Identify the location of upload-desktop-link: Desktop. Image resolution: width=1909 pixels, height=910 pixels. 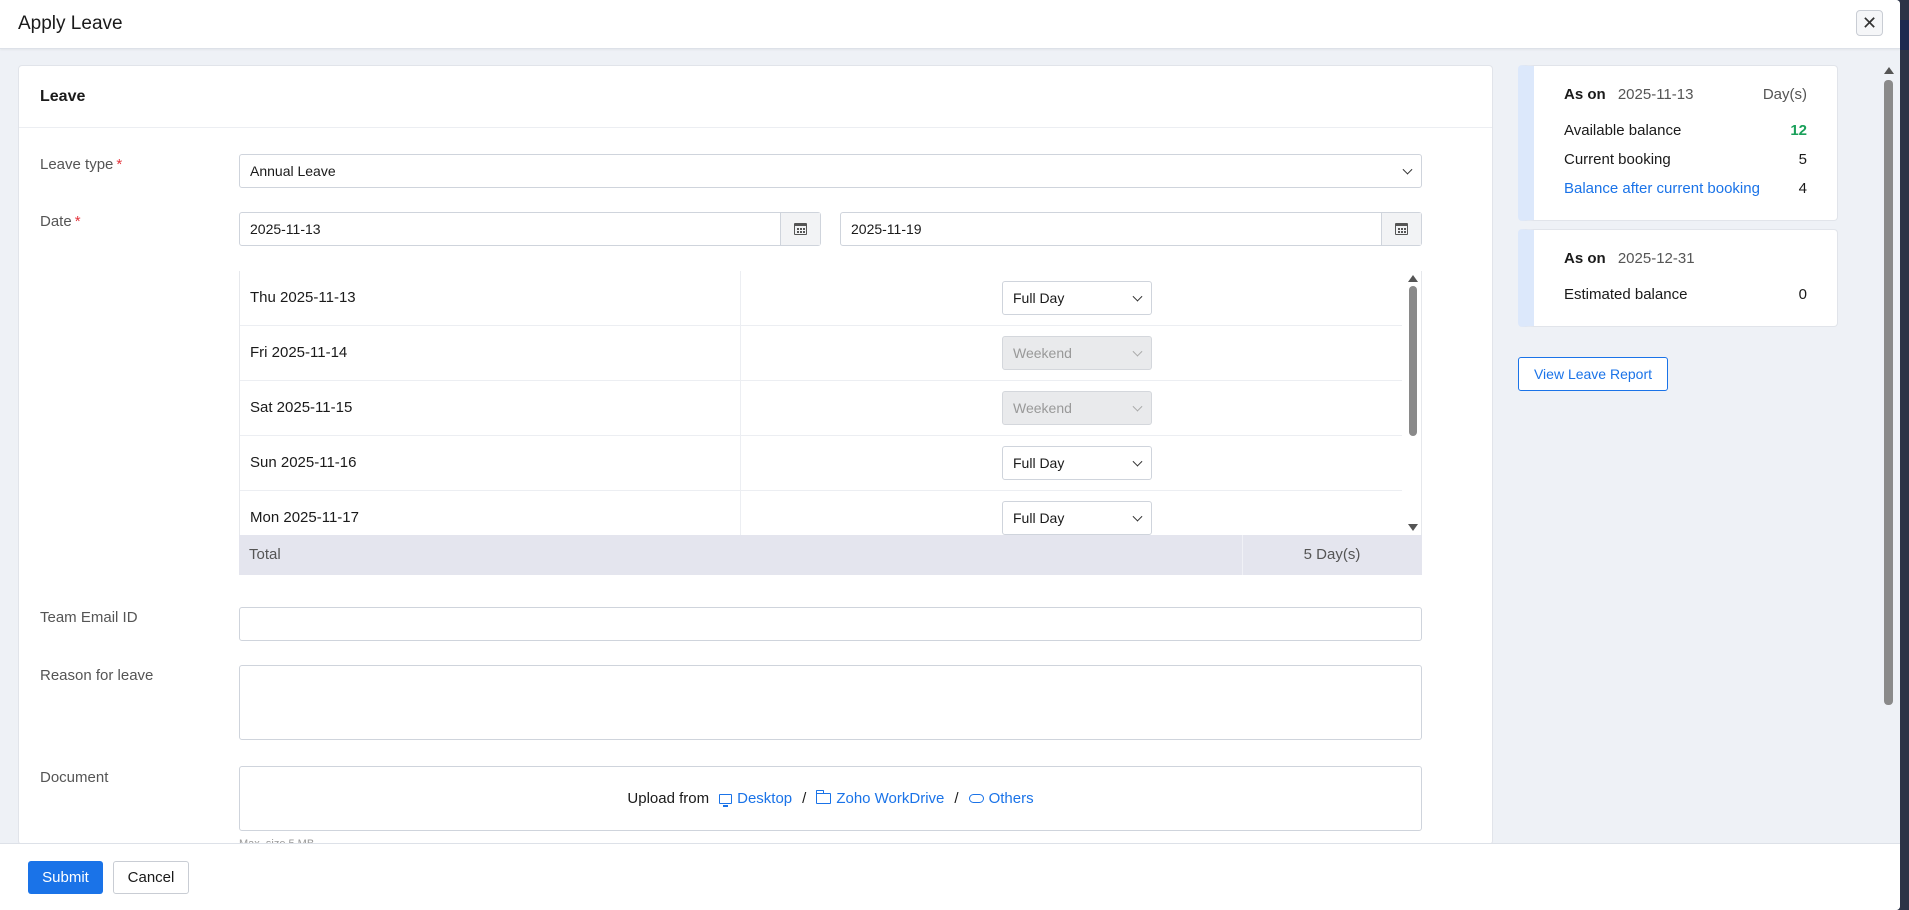
(755, 798).